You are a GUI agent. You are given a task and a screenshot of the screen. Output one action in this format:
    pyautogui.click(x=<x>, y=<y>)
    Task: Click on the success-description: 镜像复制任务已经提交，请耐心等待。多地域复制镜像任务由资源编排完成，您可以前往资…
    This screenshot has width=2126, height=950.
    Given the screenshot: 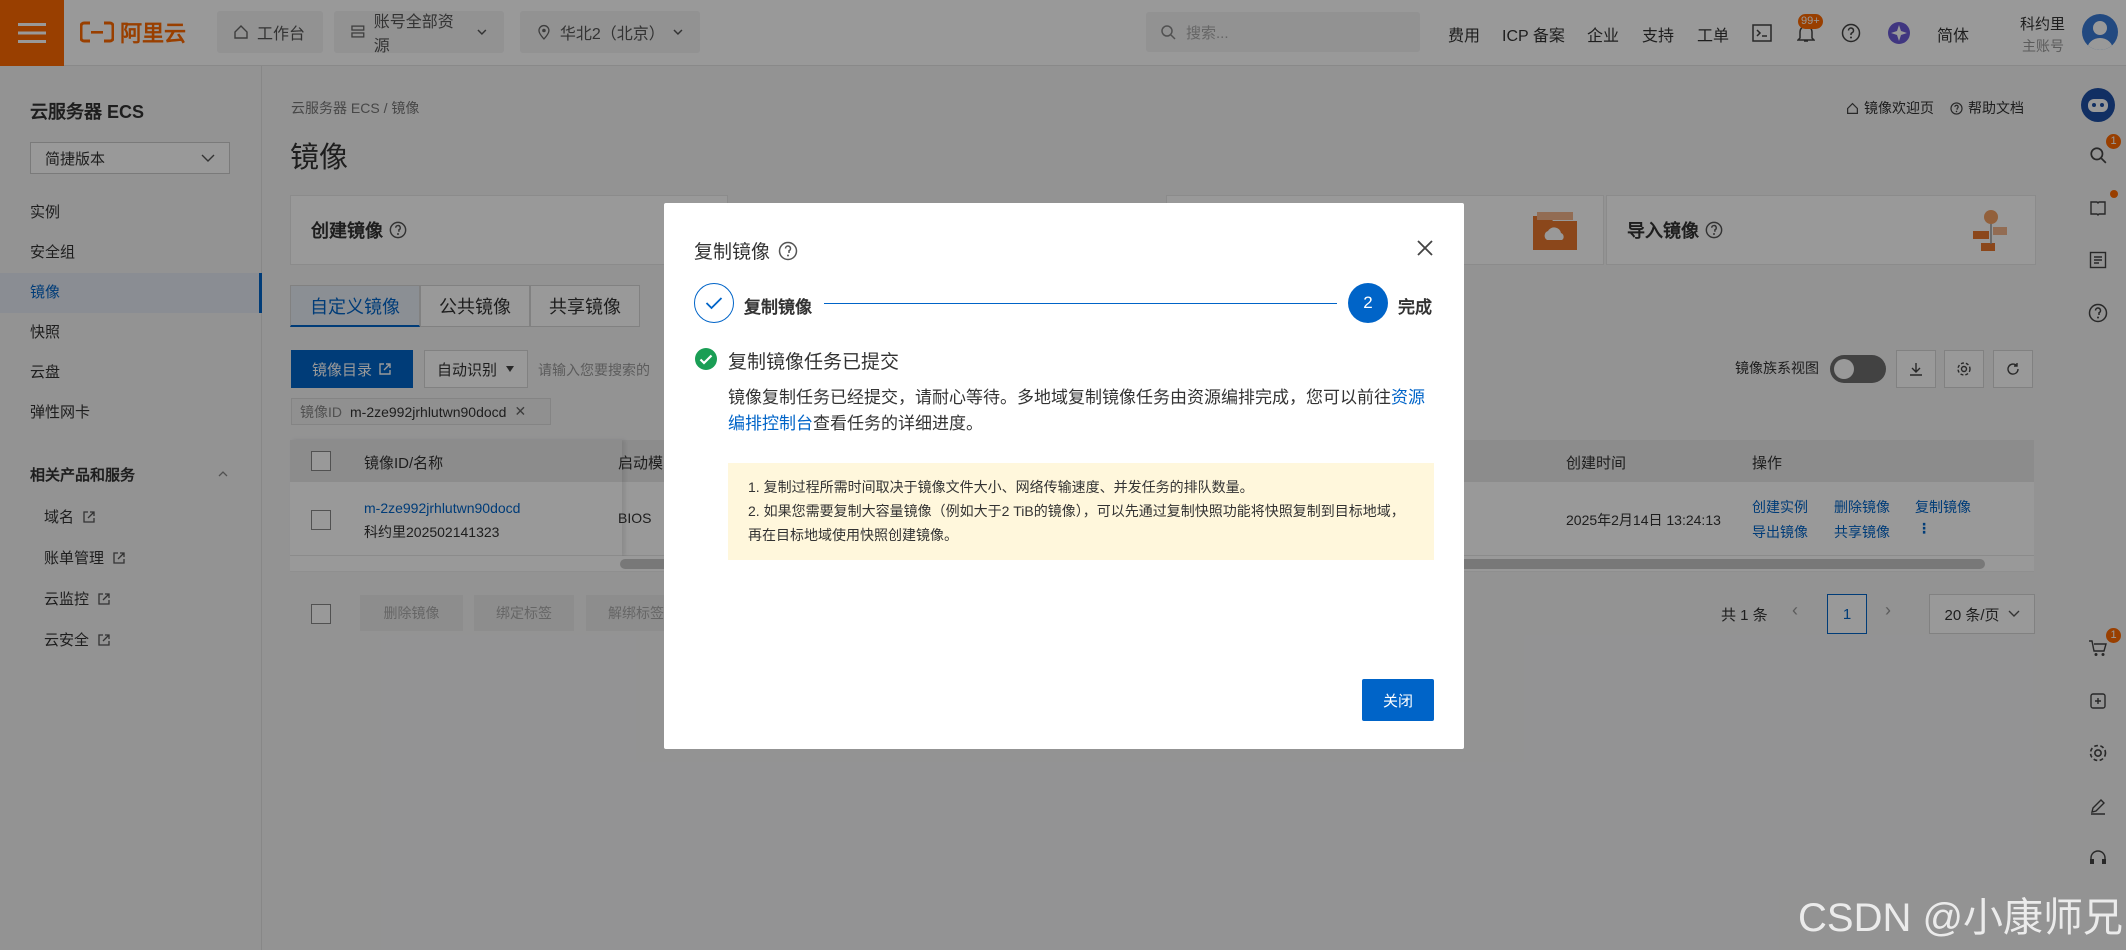 What is the action you would take?
    pyautogui.click(x=1081, y=411)
    